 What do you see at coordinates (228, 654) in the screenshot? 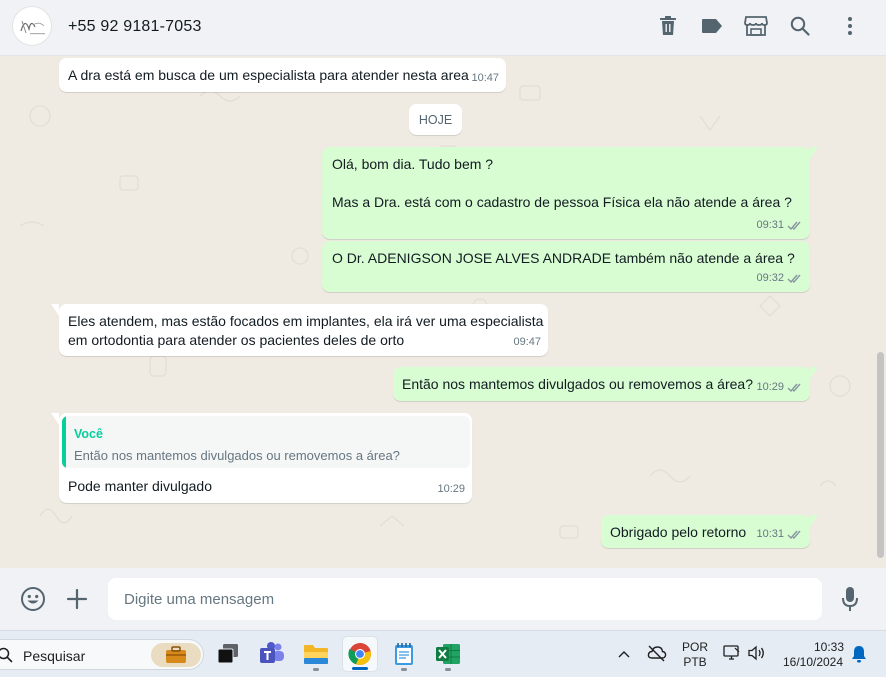
I see `task-view-icon` at bounding box center [228, 654].